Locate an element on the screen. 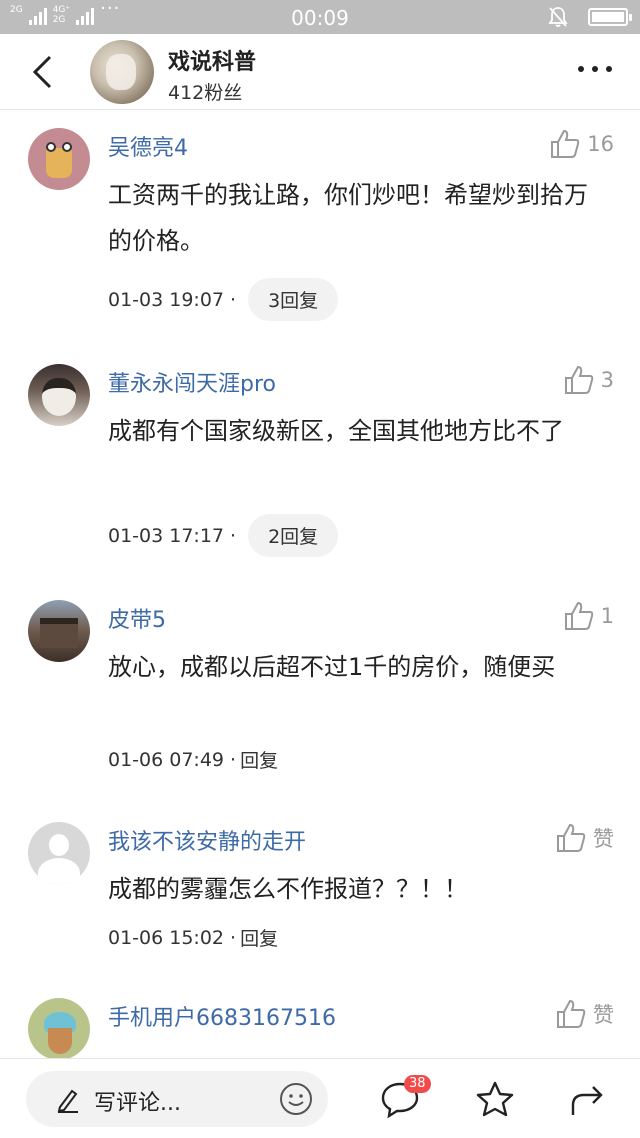 Image resolution: width=640 pixels, height=1138 pixels. status-time: 00:09 is located at coordinates (320, 18).